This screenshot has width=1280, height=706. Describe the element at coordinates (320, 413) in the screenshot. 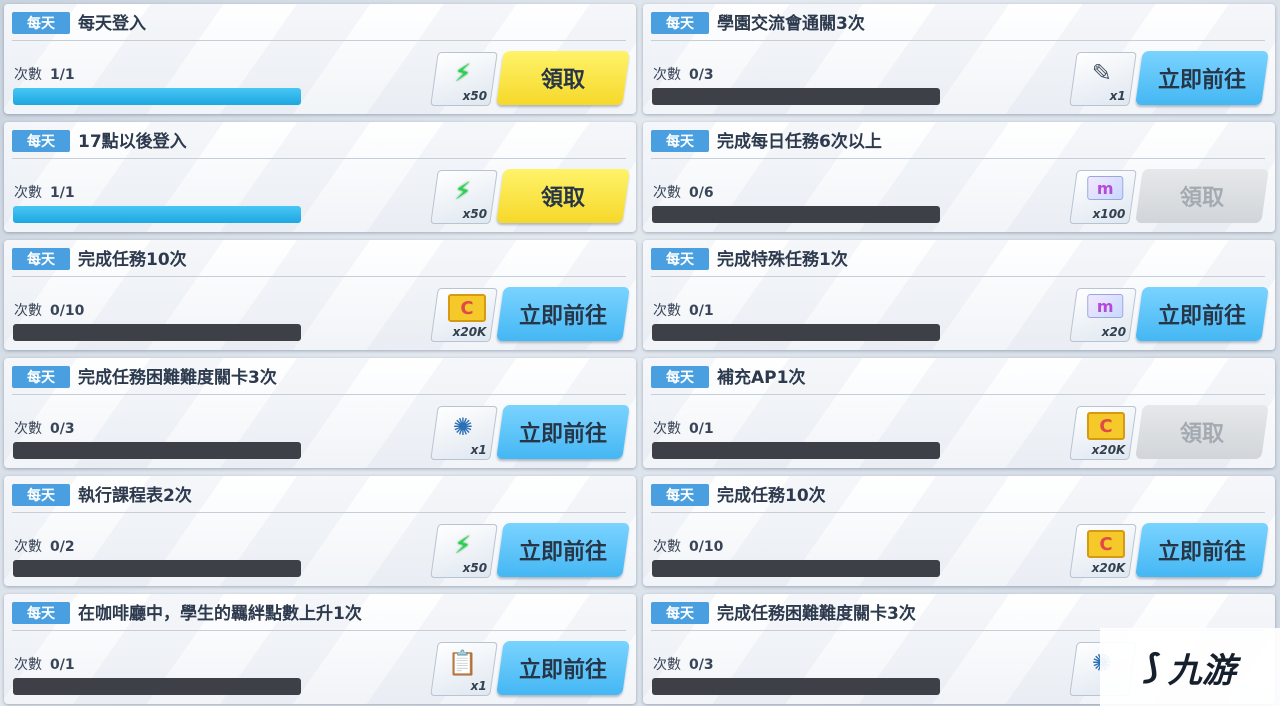

I see `mission-card: 每天 完成任務困難難度關卡3次 次數 0/3 ✺ x1 立即前往` at that location.